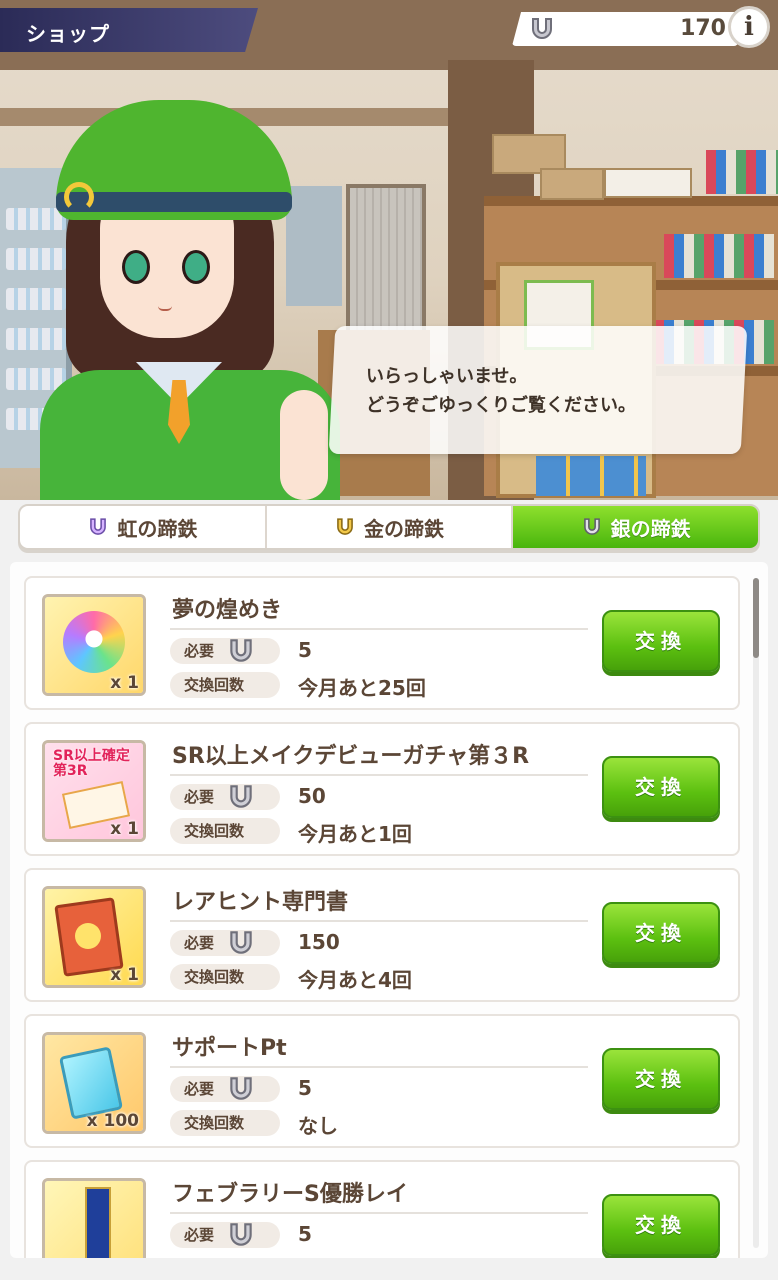 Image resolution: width=778 pixels, height=1280 pixels. I want to click on list-item: x 100 サポートPt 必要 5 交換回数 なし 交換, so click(382, 1081).